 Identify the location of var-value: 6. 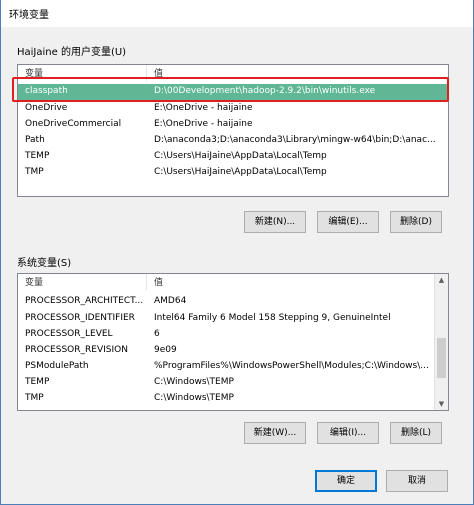
(157, 334).